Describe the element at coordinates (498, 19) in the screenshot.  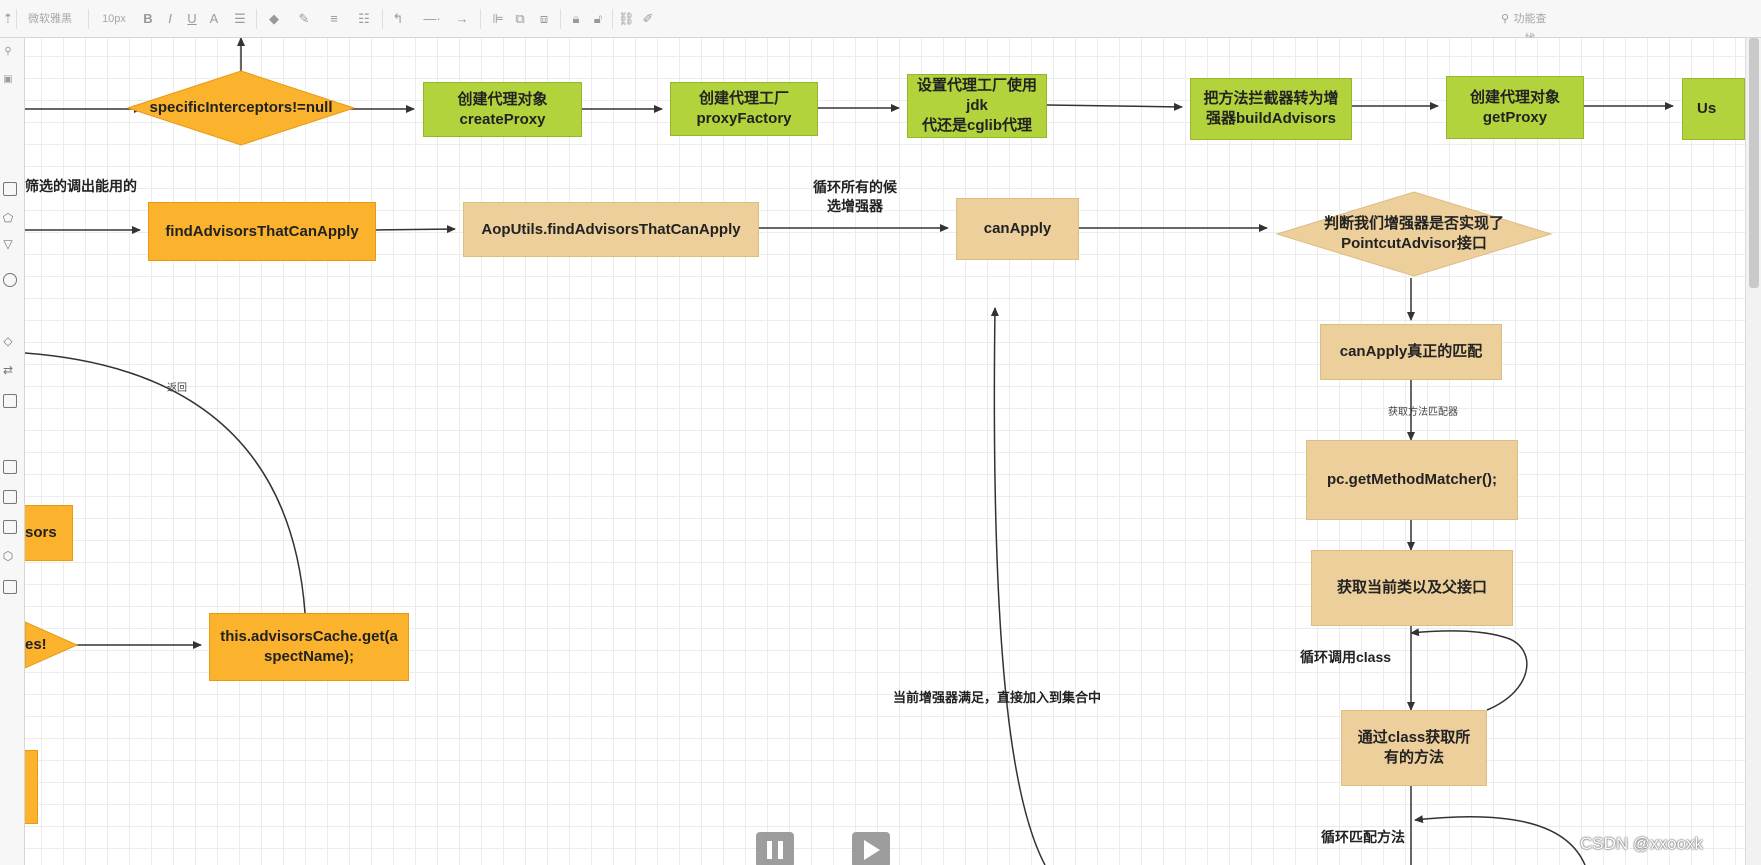
I see `arrange-icon: ⊫` at that location.